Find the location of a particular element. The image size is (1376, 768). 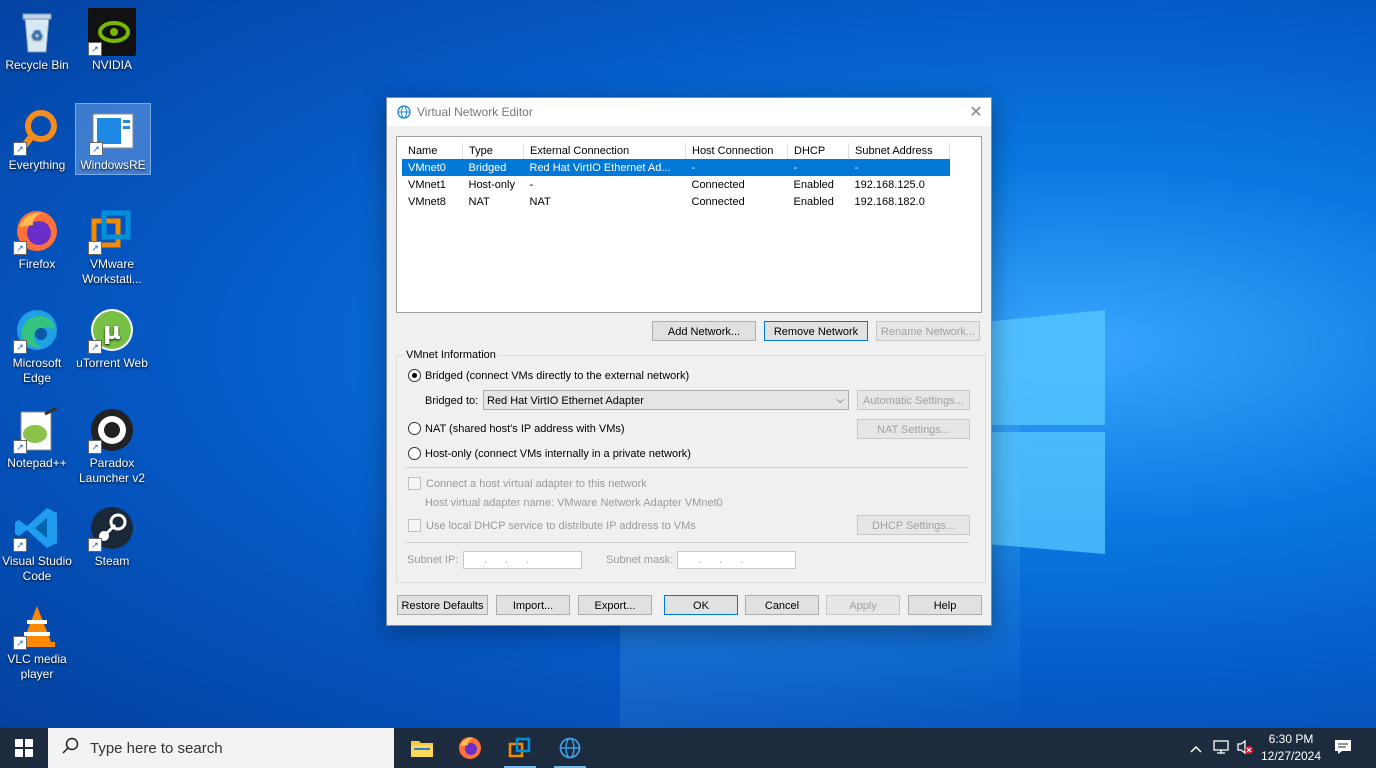

column-header-subnet-address: Subnet Address is located at coordinates (899, 151).